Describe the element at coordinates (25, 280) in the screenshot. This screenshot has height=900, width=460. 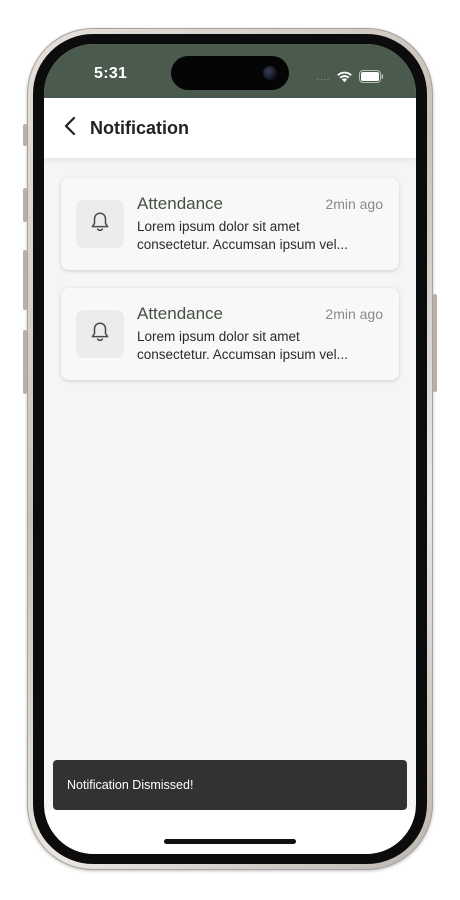
I see `volume-down-button` at that location.